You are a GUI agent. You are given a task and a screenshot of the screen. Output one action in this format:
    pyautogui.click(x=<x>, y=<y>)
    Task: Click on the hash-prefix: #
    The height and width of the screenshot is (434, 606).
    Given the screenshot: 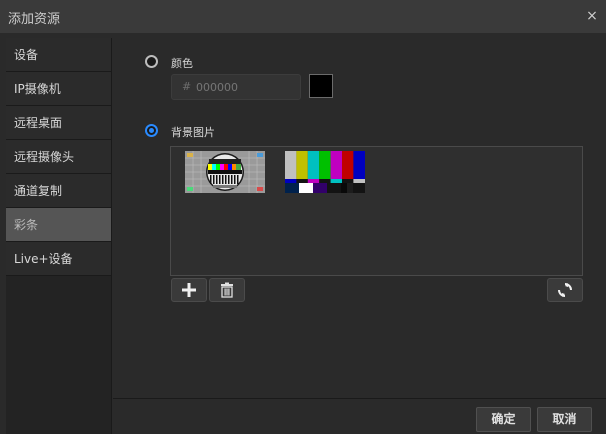 What is the action you would take?
    pyautogui.click(x=187, y=86)
    